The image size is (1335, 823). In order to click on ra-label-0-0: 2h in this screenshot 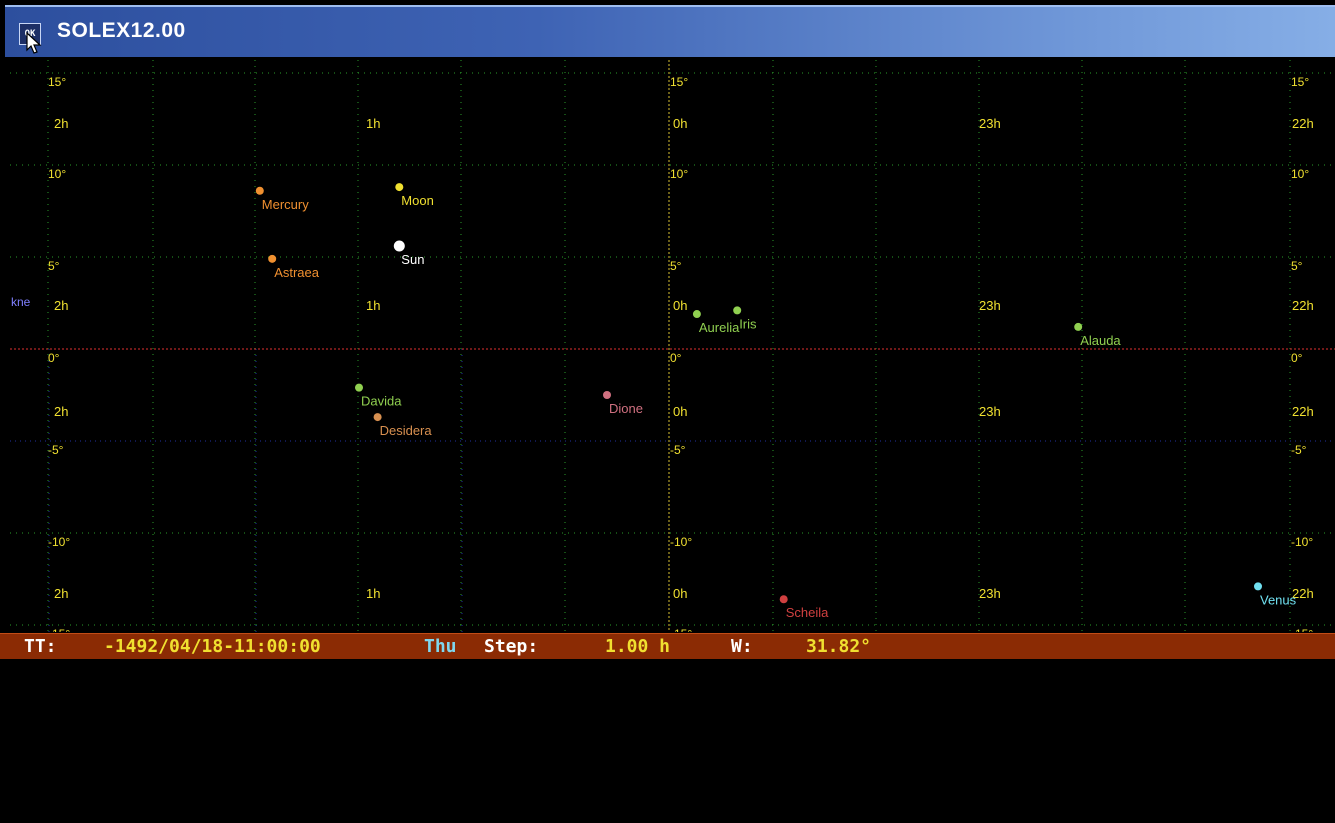, I will do `click(61, 123)`.